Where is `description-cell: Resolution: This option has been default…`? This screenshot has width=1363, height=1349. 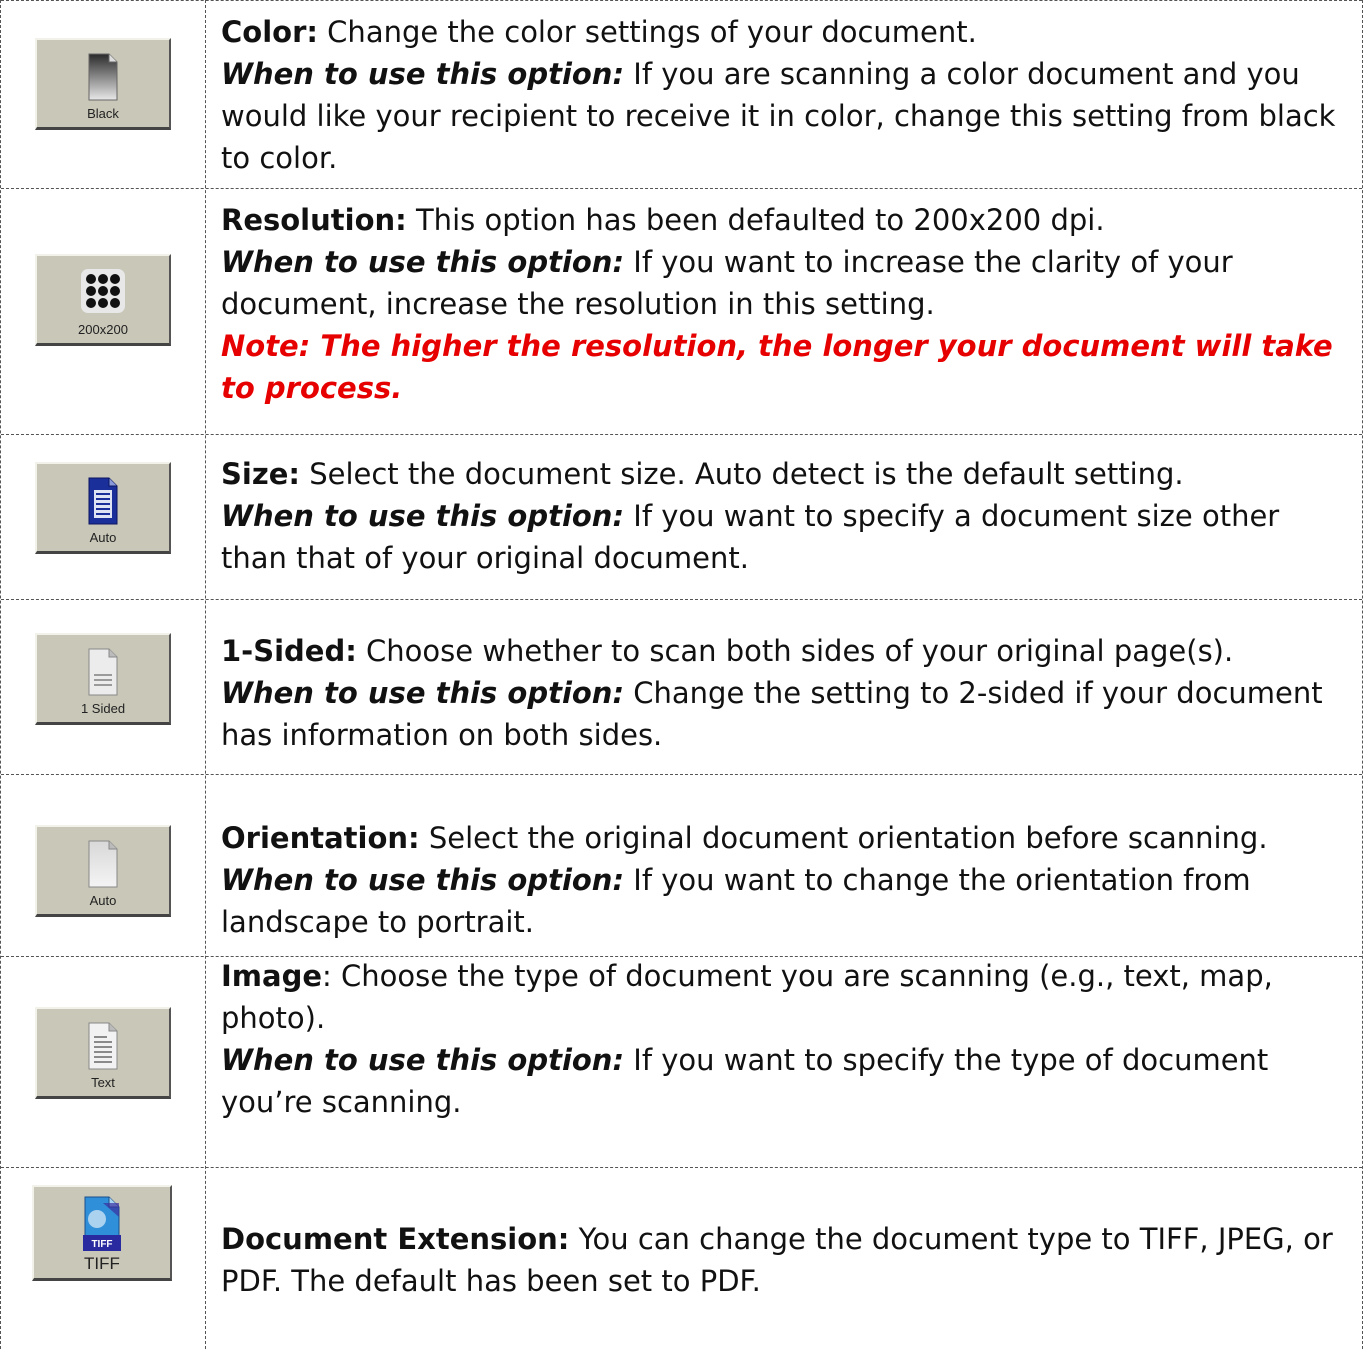
description-cell: Resolution: This option has been default… is located at coordinates (784, 304).